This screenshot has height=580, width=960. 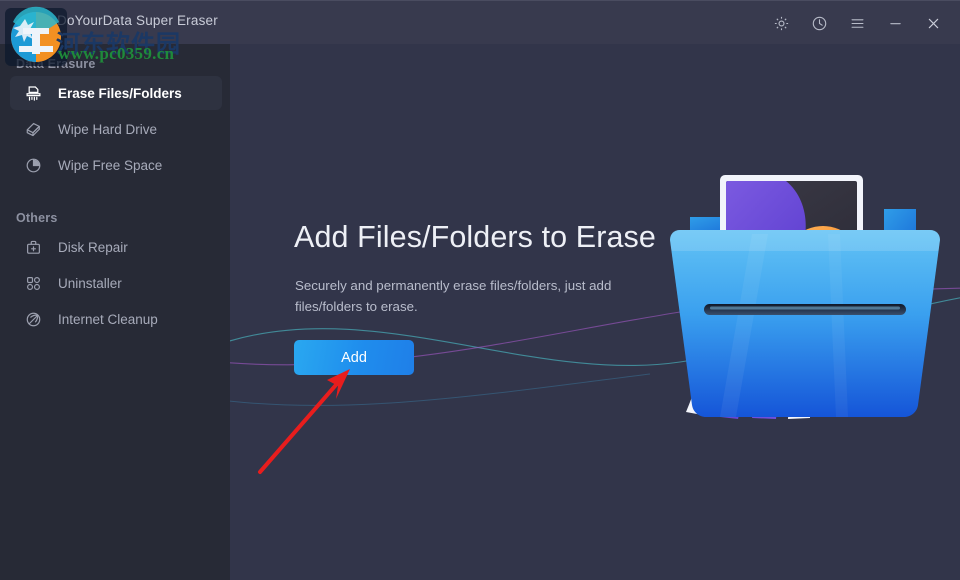 What do you see at coordinates (108, 129) in the screenshot?
I see `sidebar-item-label: Wipe Hard Drive` at bounding box center [108, 129].